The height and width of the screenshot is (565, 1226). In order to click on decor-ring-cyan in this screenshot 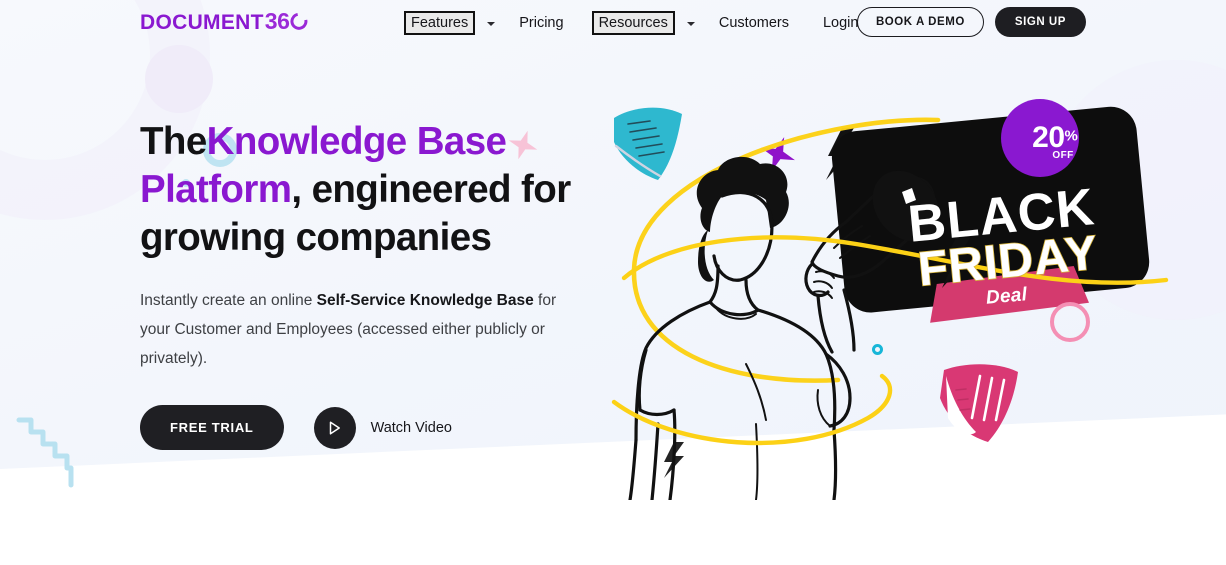, I will do `click(877, 349)`.